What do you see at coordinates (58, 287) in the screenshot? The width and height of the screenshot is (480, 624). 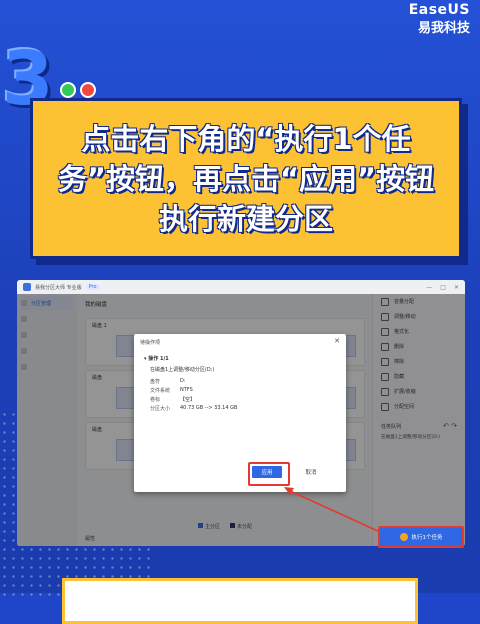 I see `app-title: 易我分区大师 专业版` at bounding box center [58, 287].